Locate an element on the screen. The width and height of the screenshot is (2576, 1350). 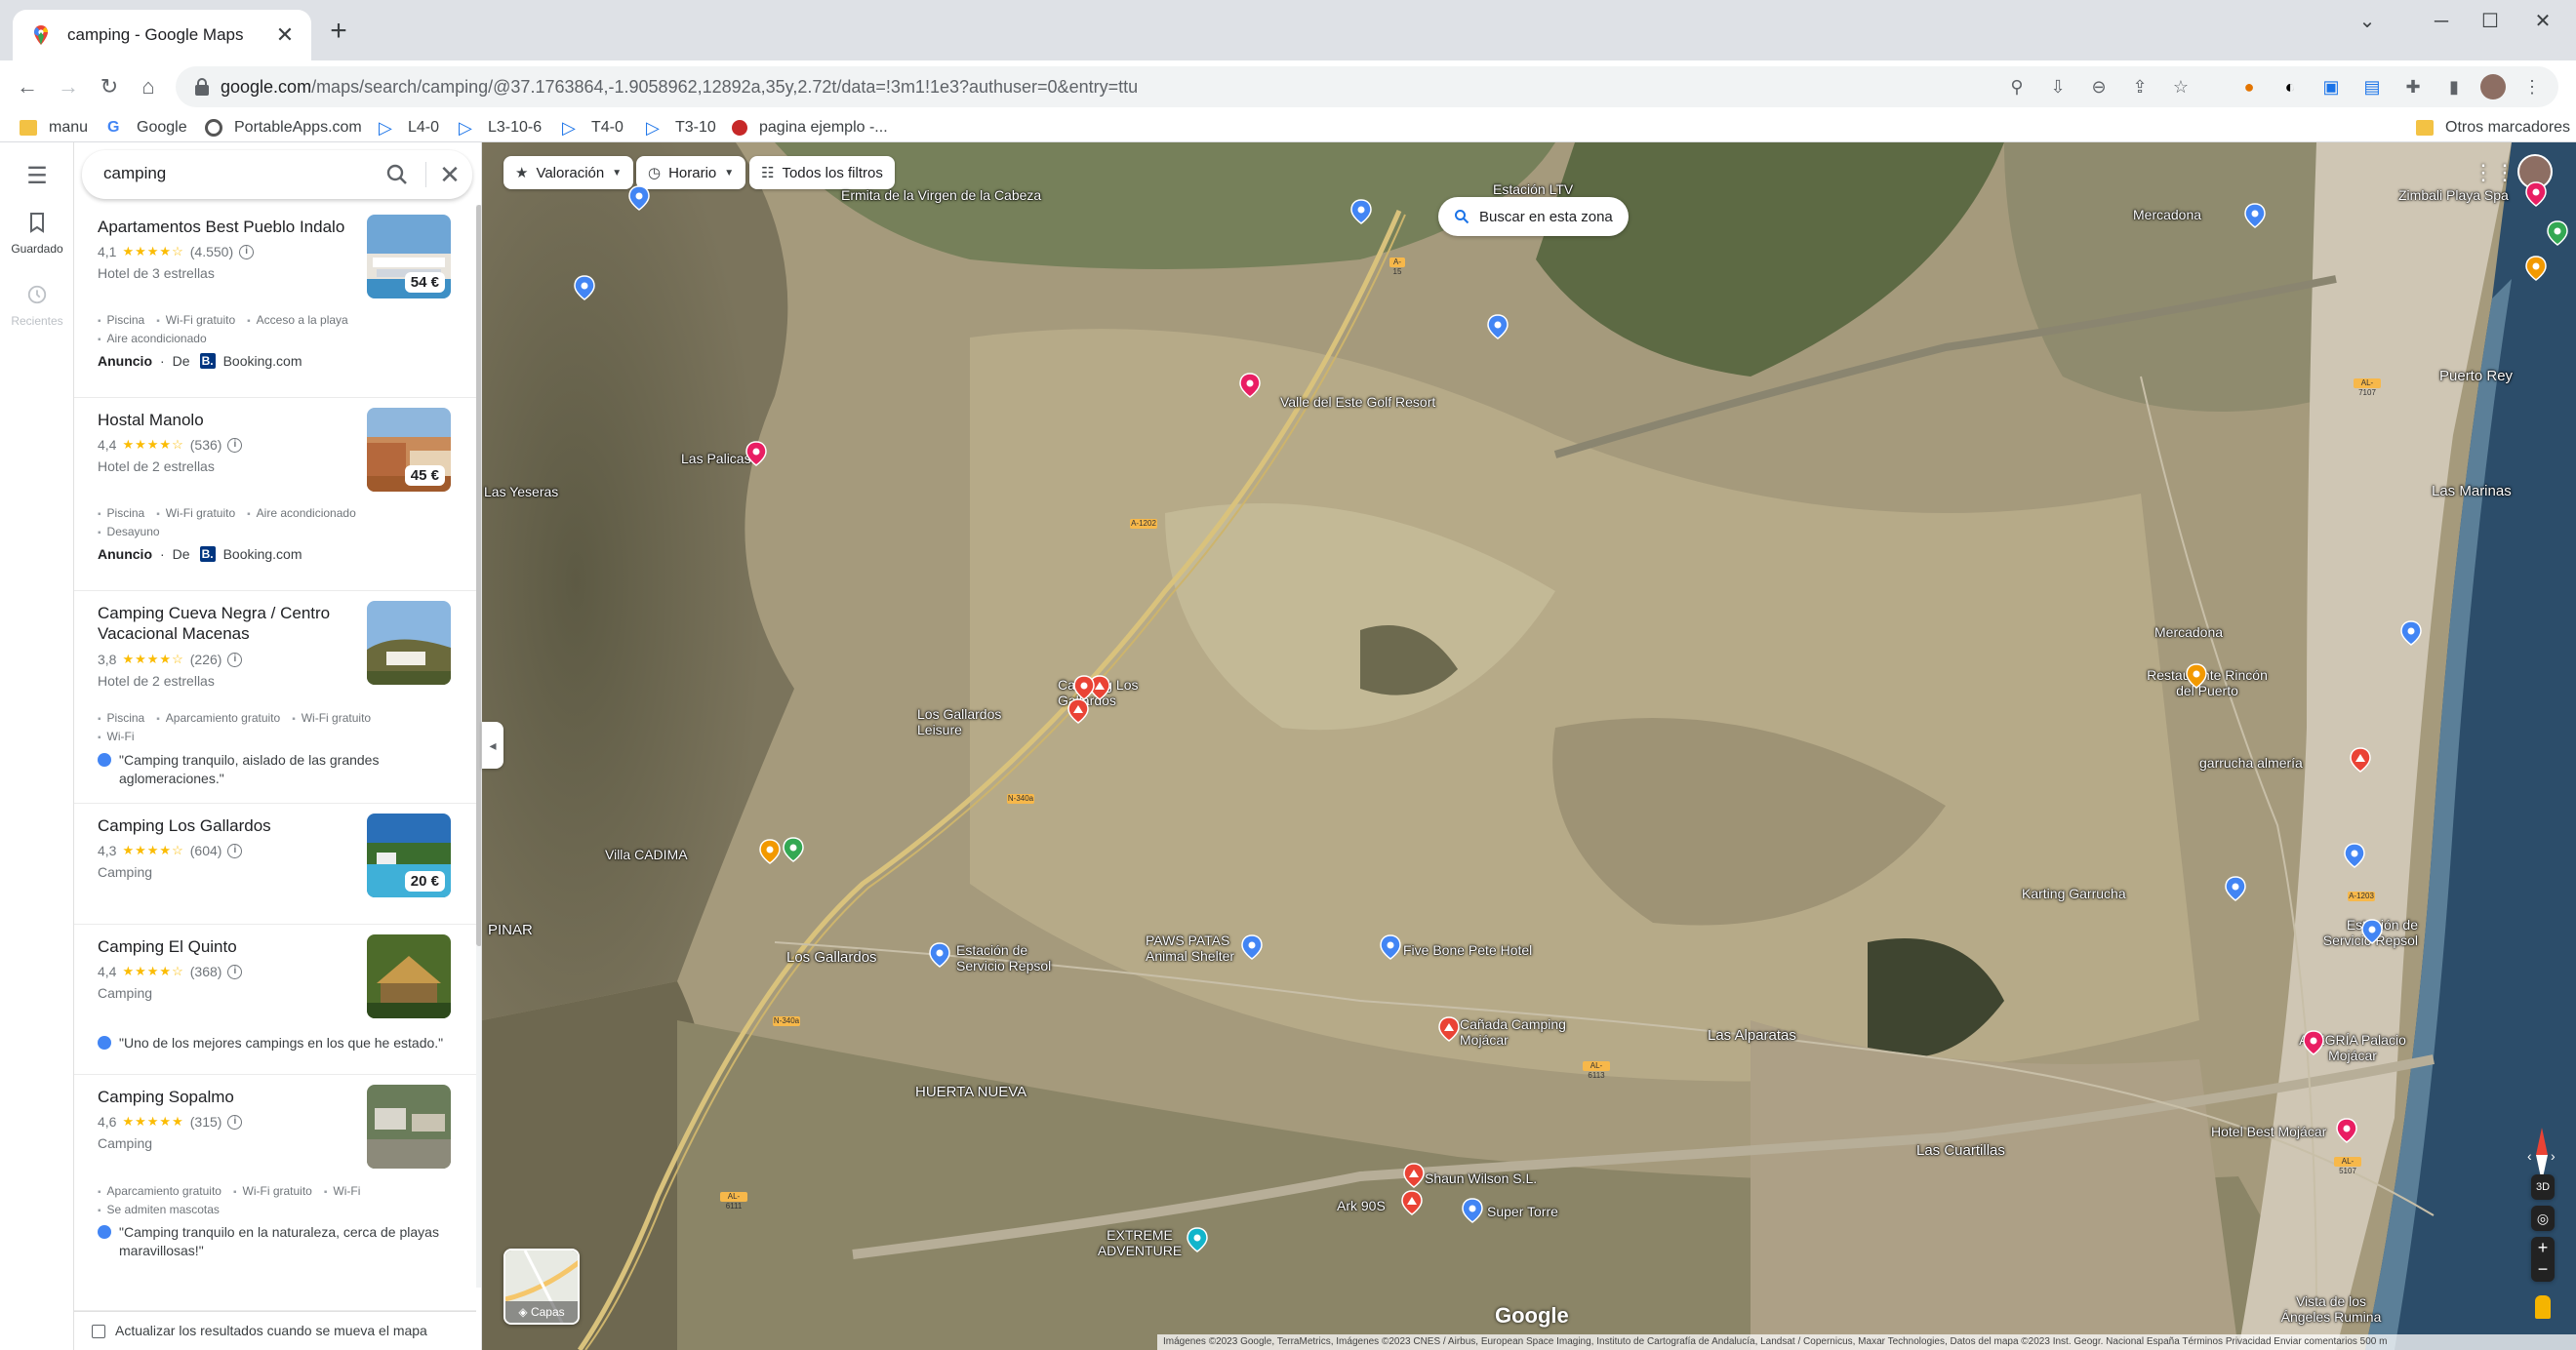
install-app-icon: ⇩ is located at coordinates (2058, 86).